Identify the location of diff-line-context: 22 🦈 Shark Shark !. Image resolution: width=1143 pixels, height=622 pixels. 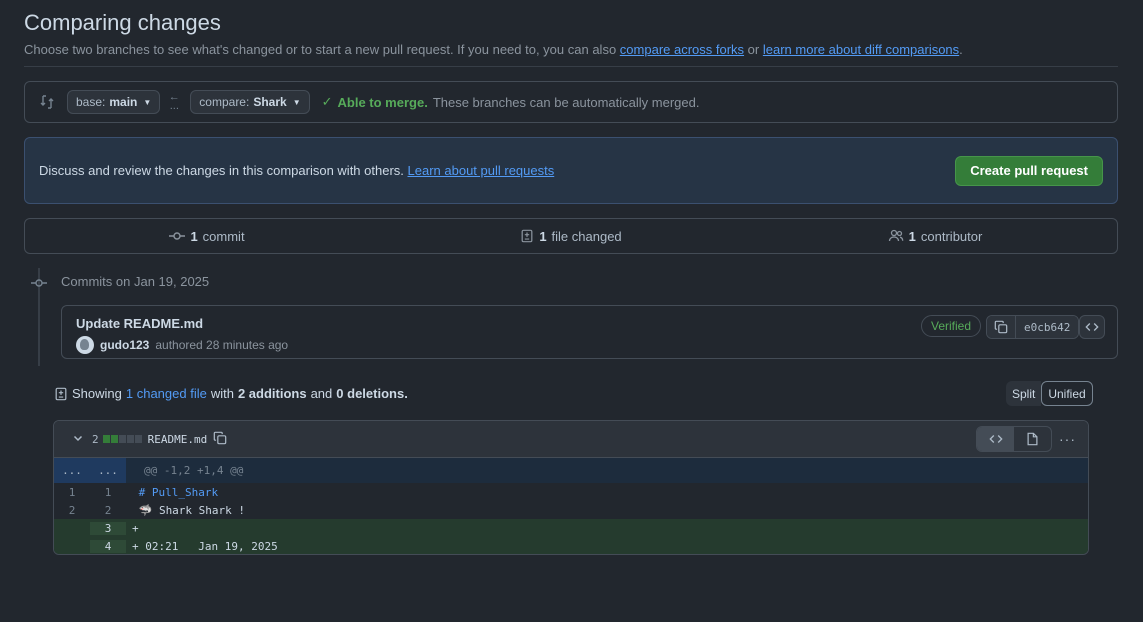
(571, 510).